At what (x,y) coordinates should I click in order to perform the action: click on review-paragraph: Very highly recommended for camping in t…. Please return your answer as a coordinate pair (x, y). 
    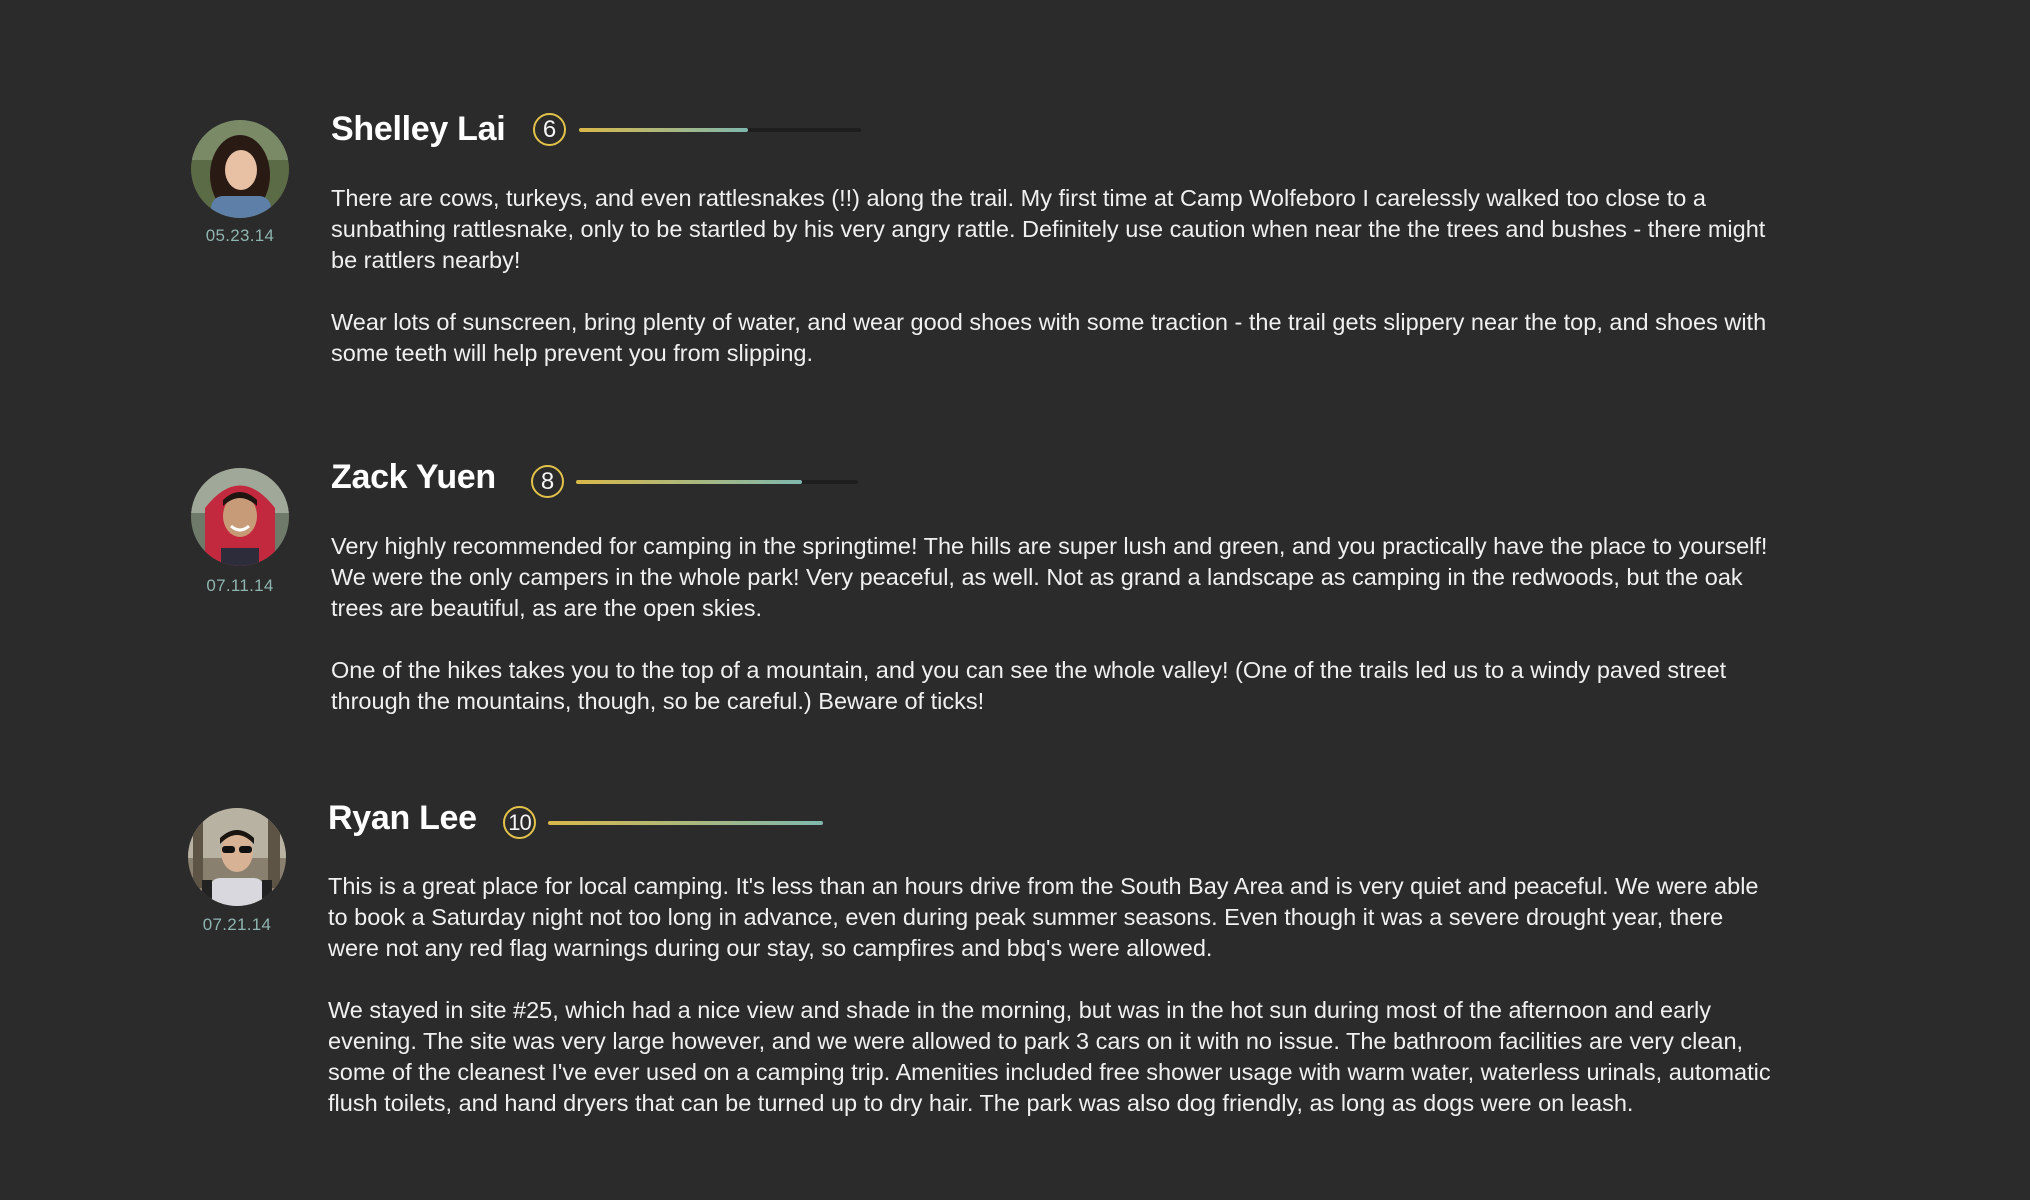
    Looking at the image, I should click on (1049, 577).